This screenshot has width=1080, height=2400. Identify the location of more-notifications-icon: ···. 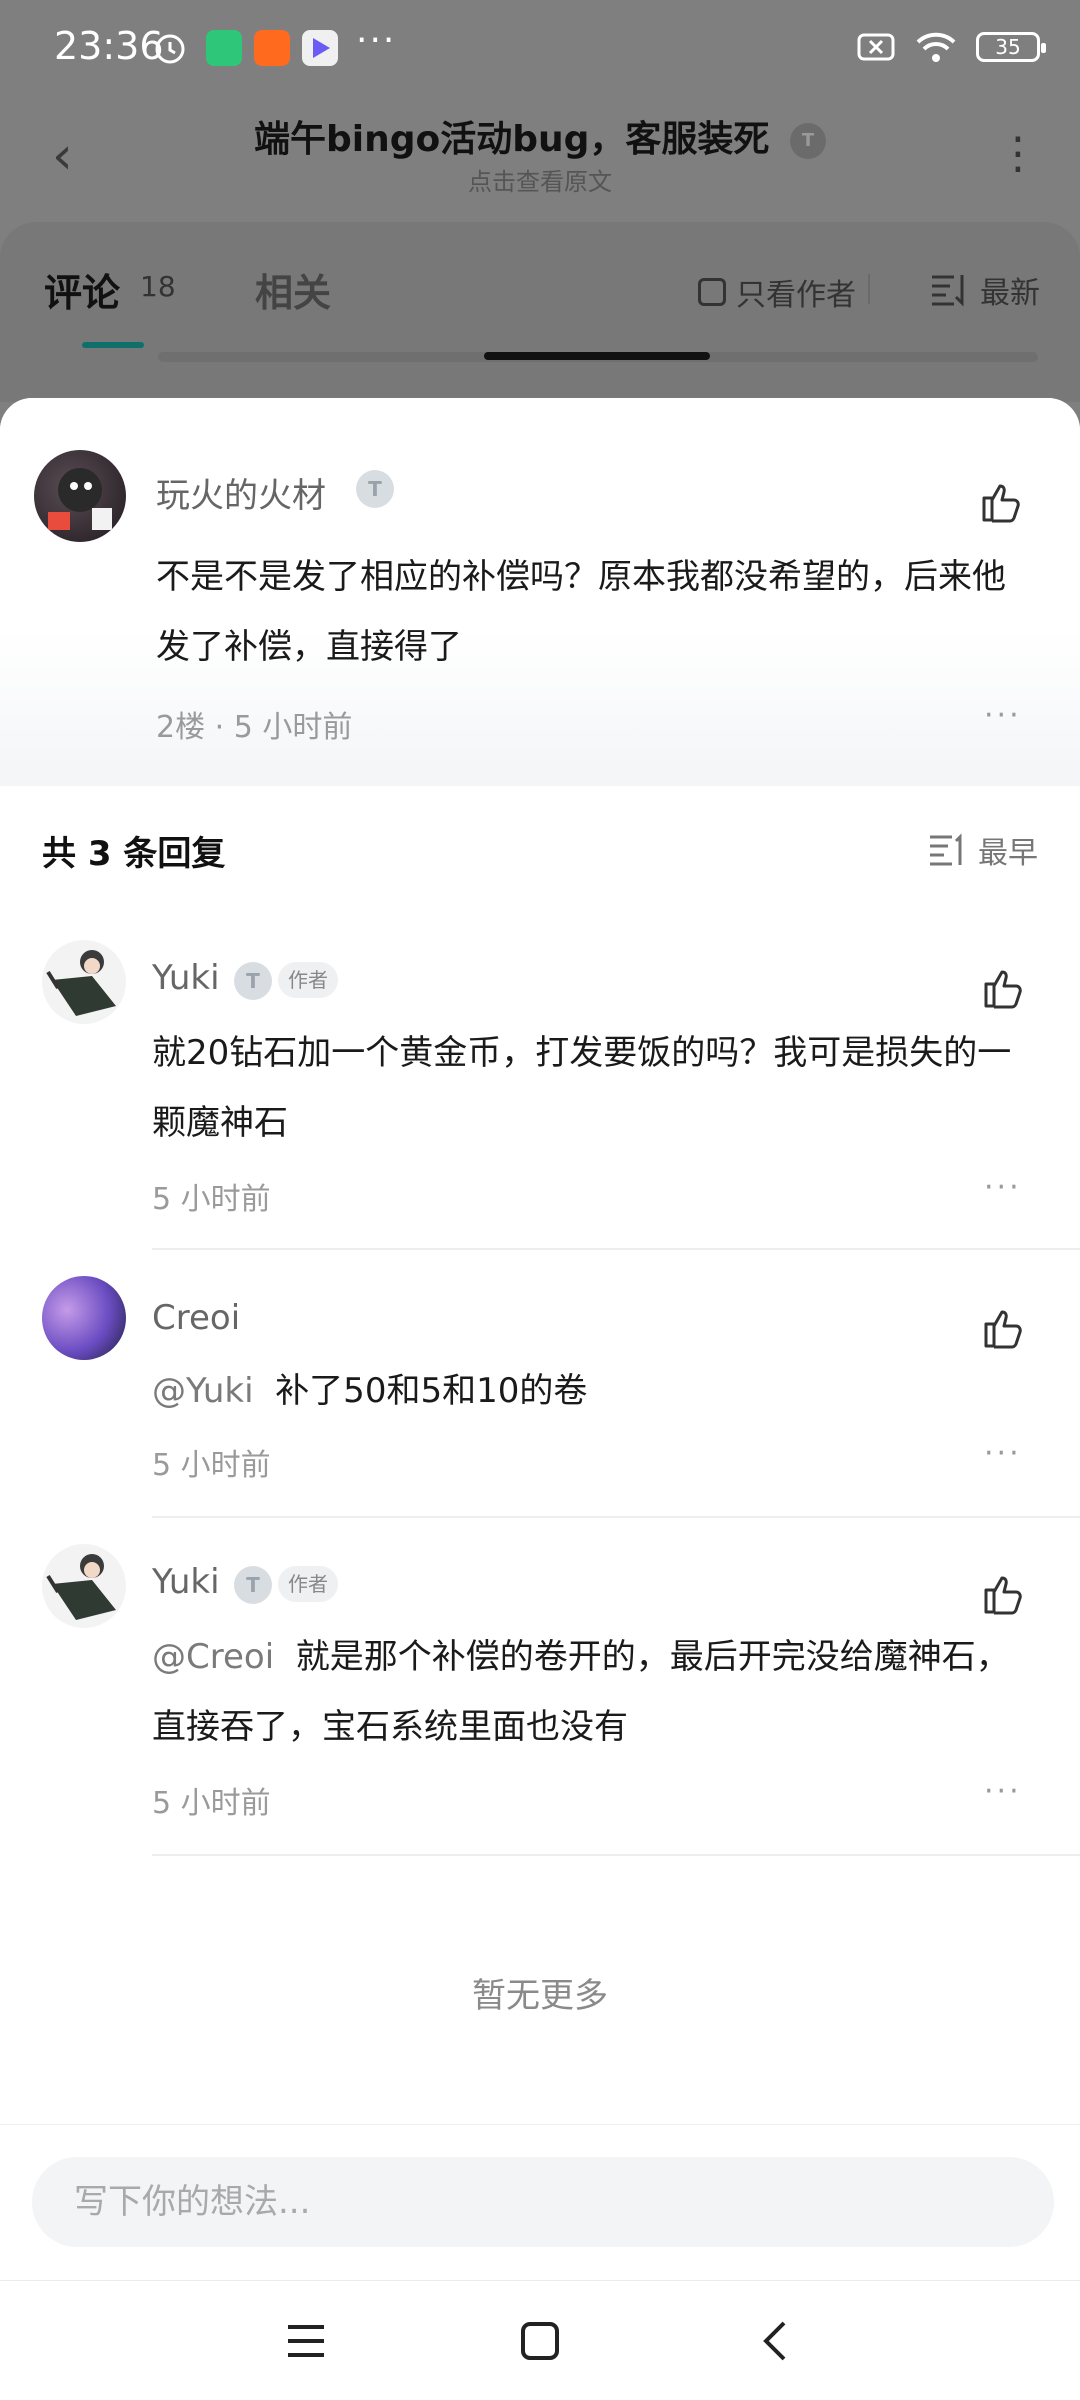
(376, 40).